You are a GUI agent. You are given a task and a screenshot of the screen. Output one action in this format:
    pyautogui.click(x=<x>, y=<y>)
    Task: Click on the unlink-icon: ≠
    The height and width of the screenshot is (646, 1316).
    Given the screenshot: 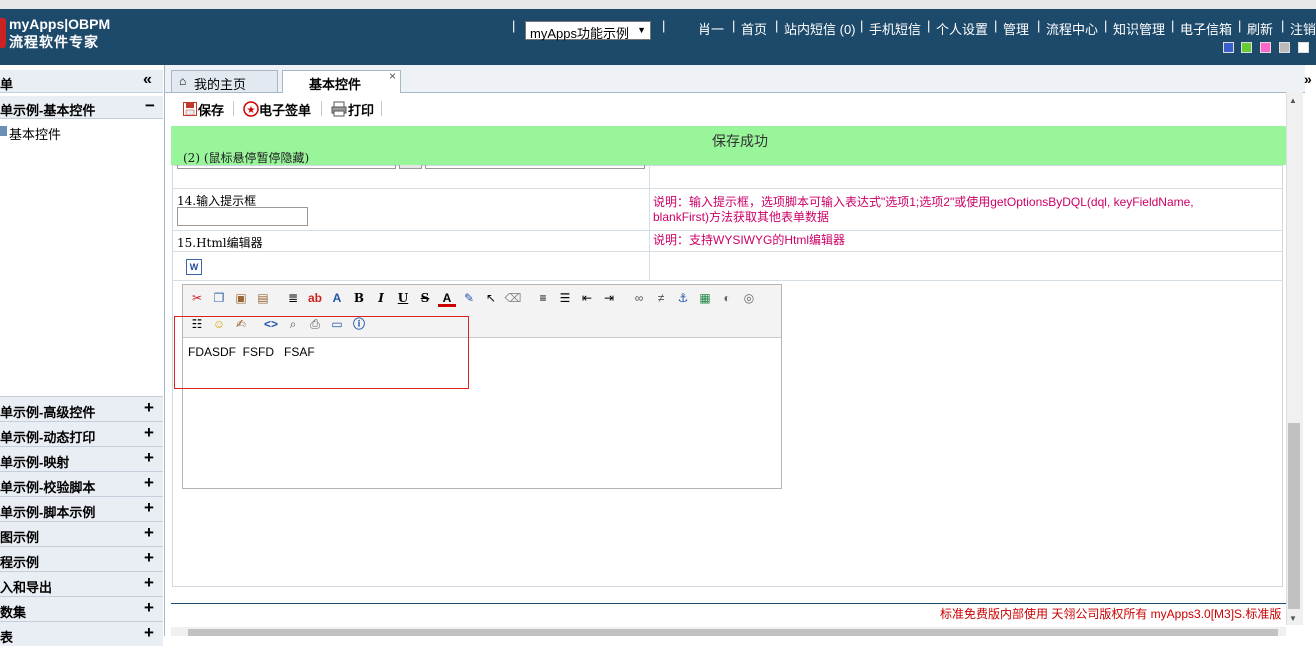 What is the action you would take?
    pyautogui.click(x=661, y=298)
    